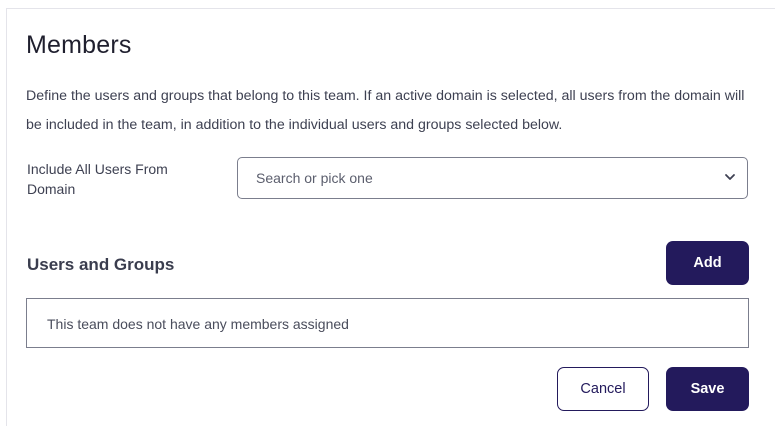 The height and width of the screenshot is (426, 775). Describe the element at coordinates (707, 389) in the screenshot. I see `save-button: Save` at that location.